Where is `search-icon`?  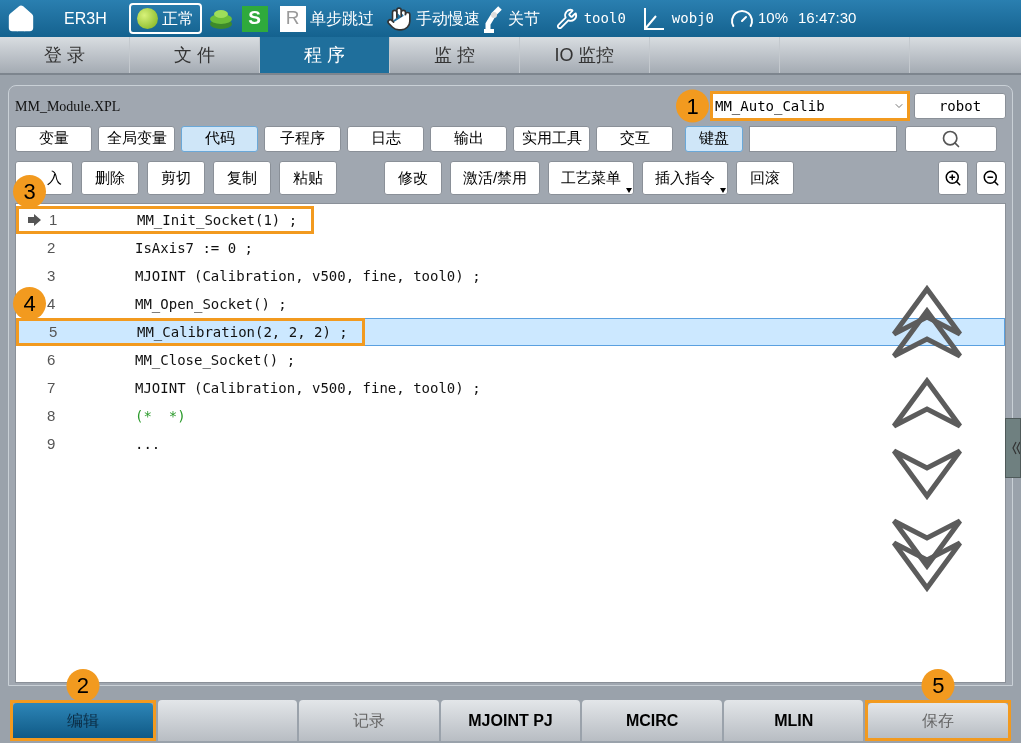
search-icon is located at coordinates (951, 138).